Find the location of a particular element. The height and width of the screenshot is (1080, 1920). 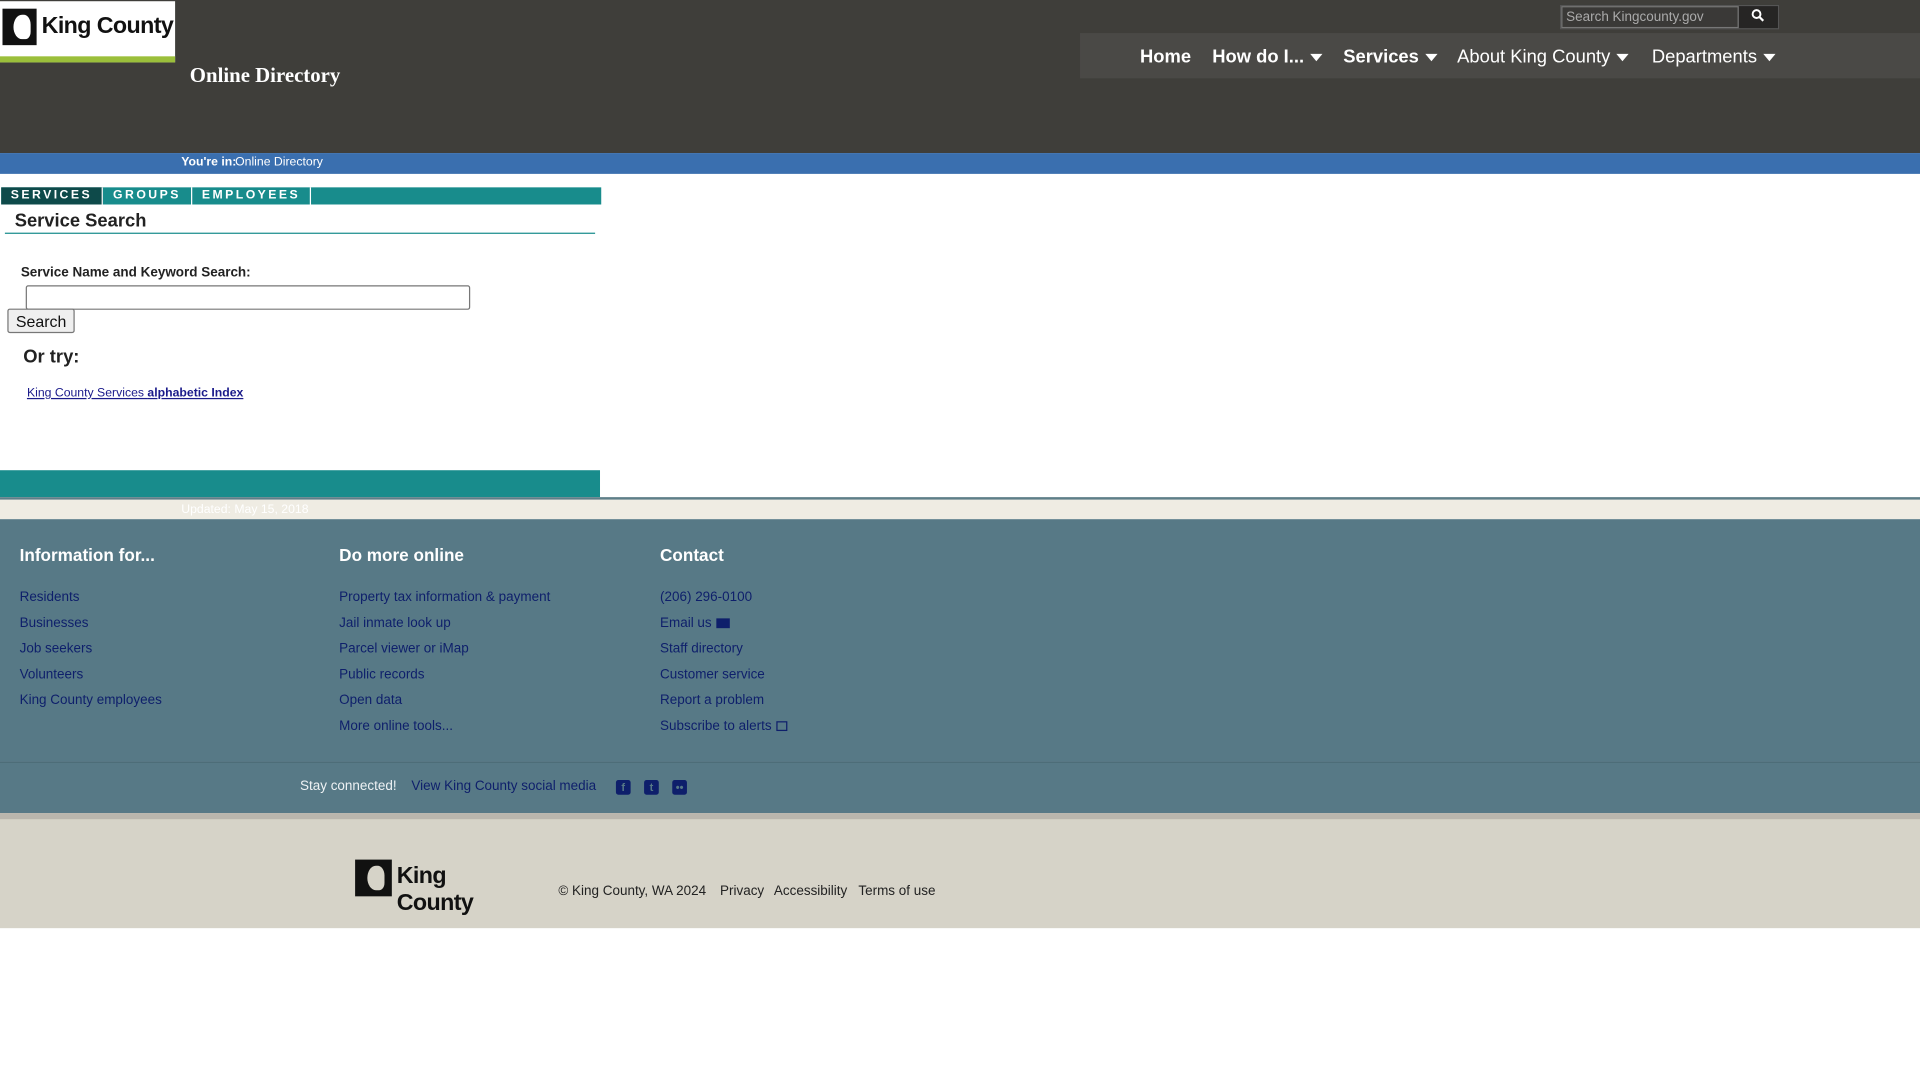

twitter-icon: t is located at coordinates (651, 787).